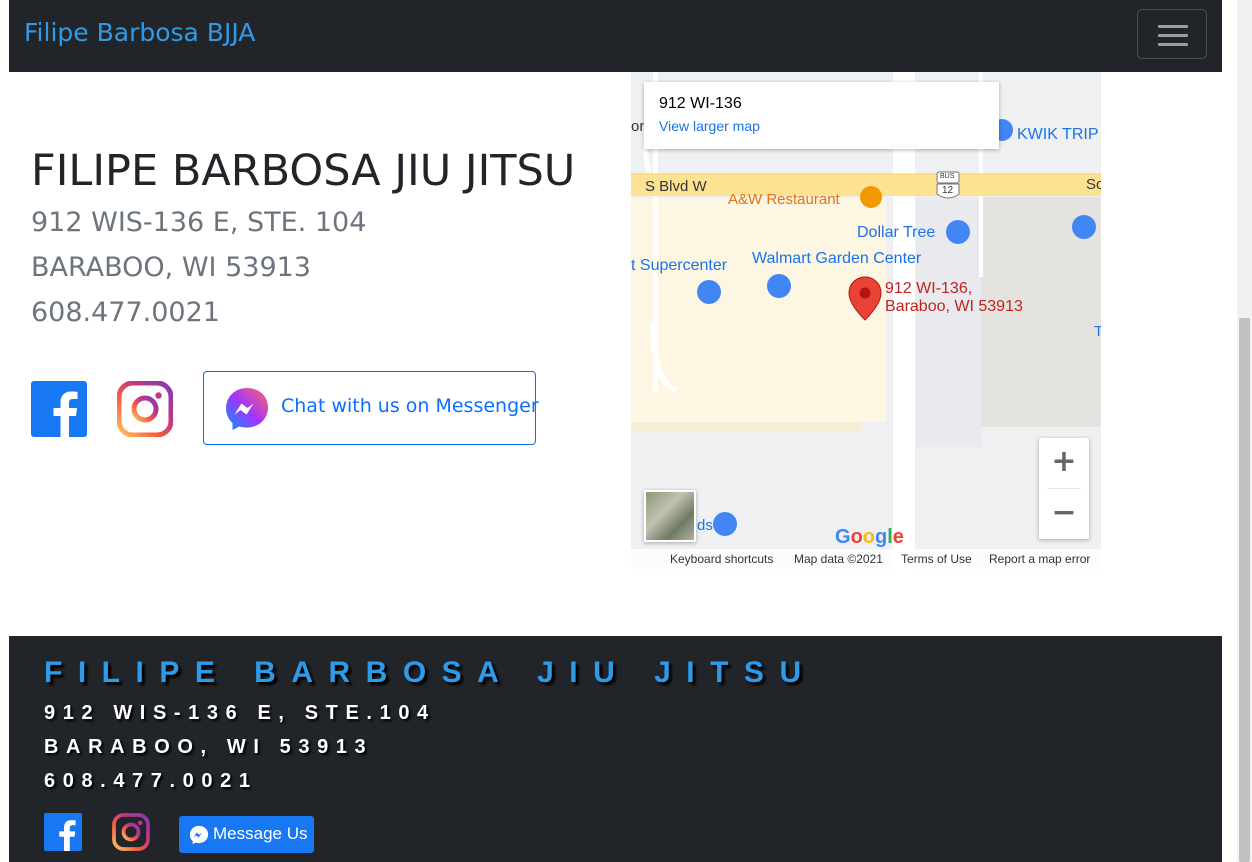 This screenshot has width=1252, height=862. I want to click on map-label-street: S Blvd W, so click(676, 186).